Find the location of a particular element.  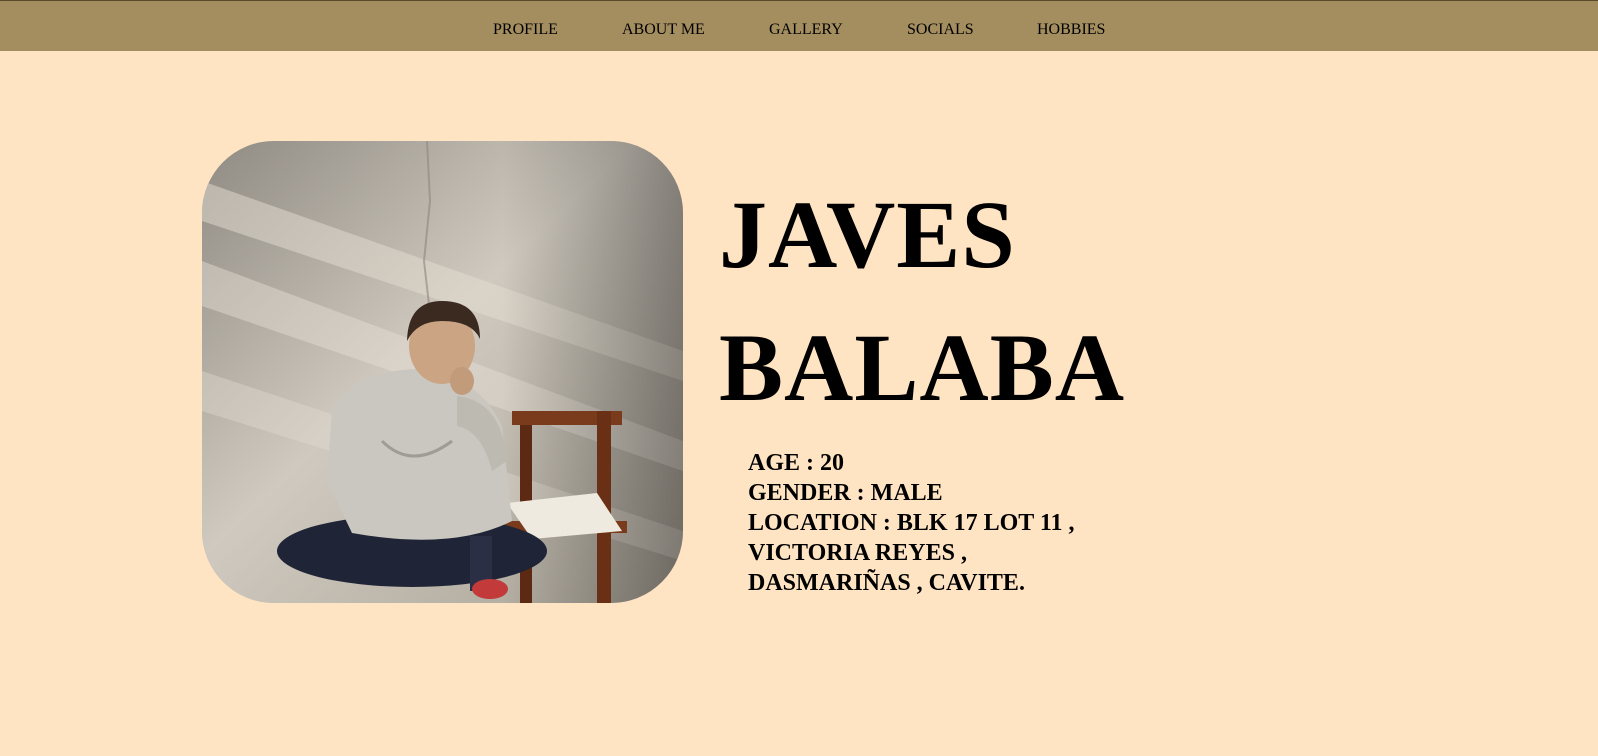

profile-last-name: BALABA is located at coordinates (922, 367).